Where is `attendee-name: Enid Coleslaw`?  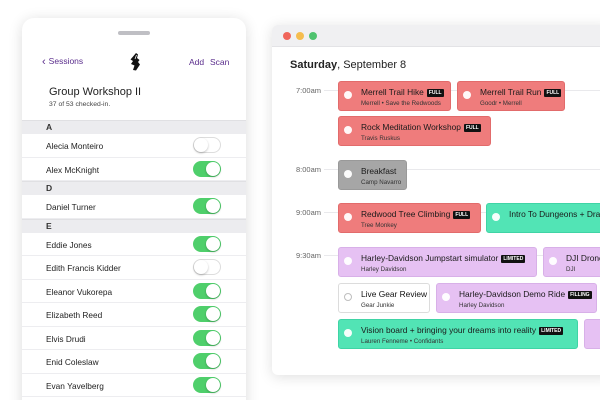 attendee-name: Enid Coleslaw is located at coordinates (72, 362).